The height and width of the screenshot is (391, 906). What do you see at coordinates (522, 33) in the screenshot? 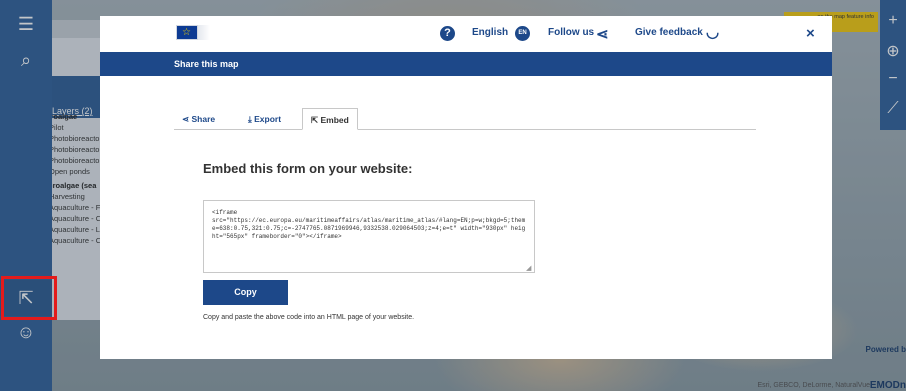
I see `language-badge: EN` at bounding box center [522, 33].